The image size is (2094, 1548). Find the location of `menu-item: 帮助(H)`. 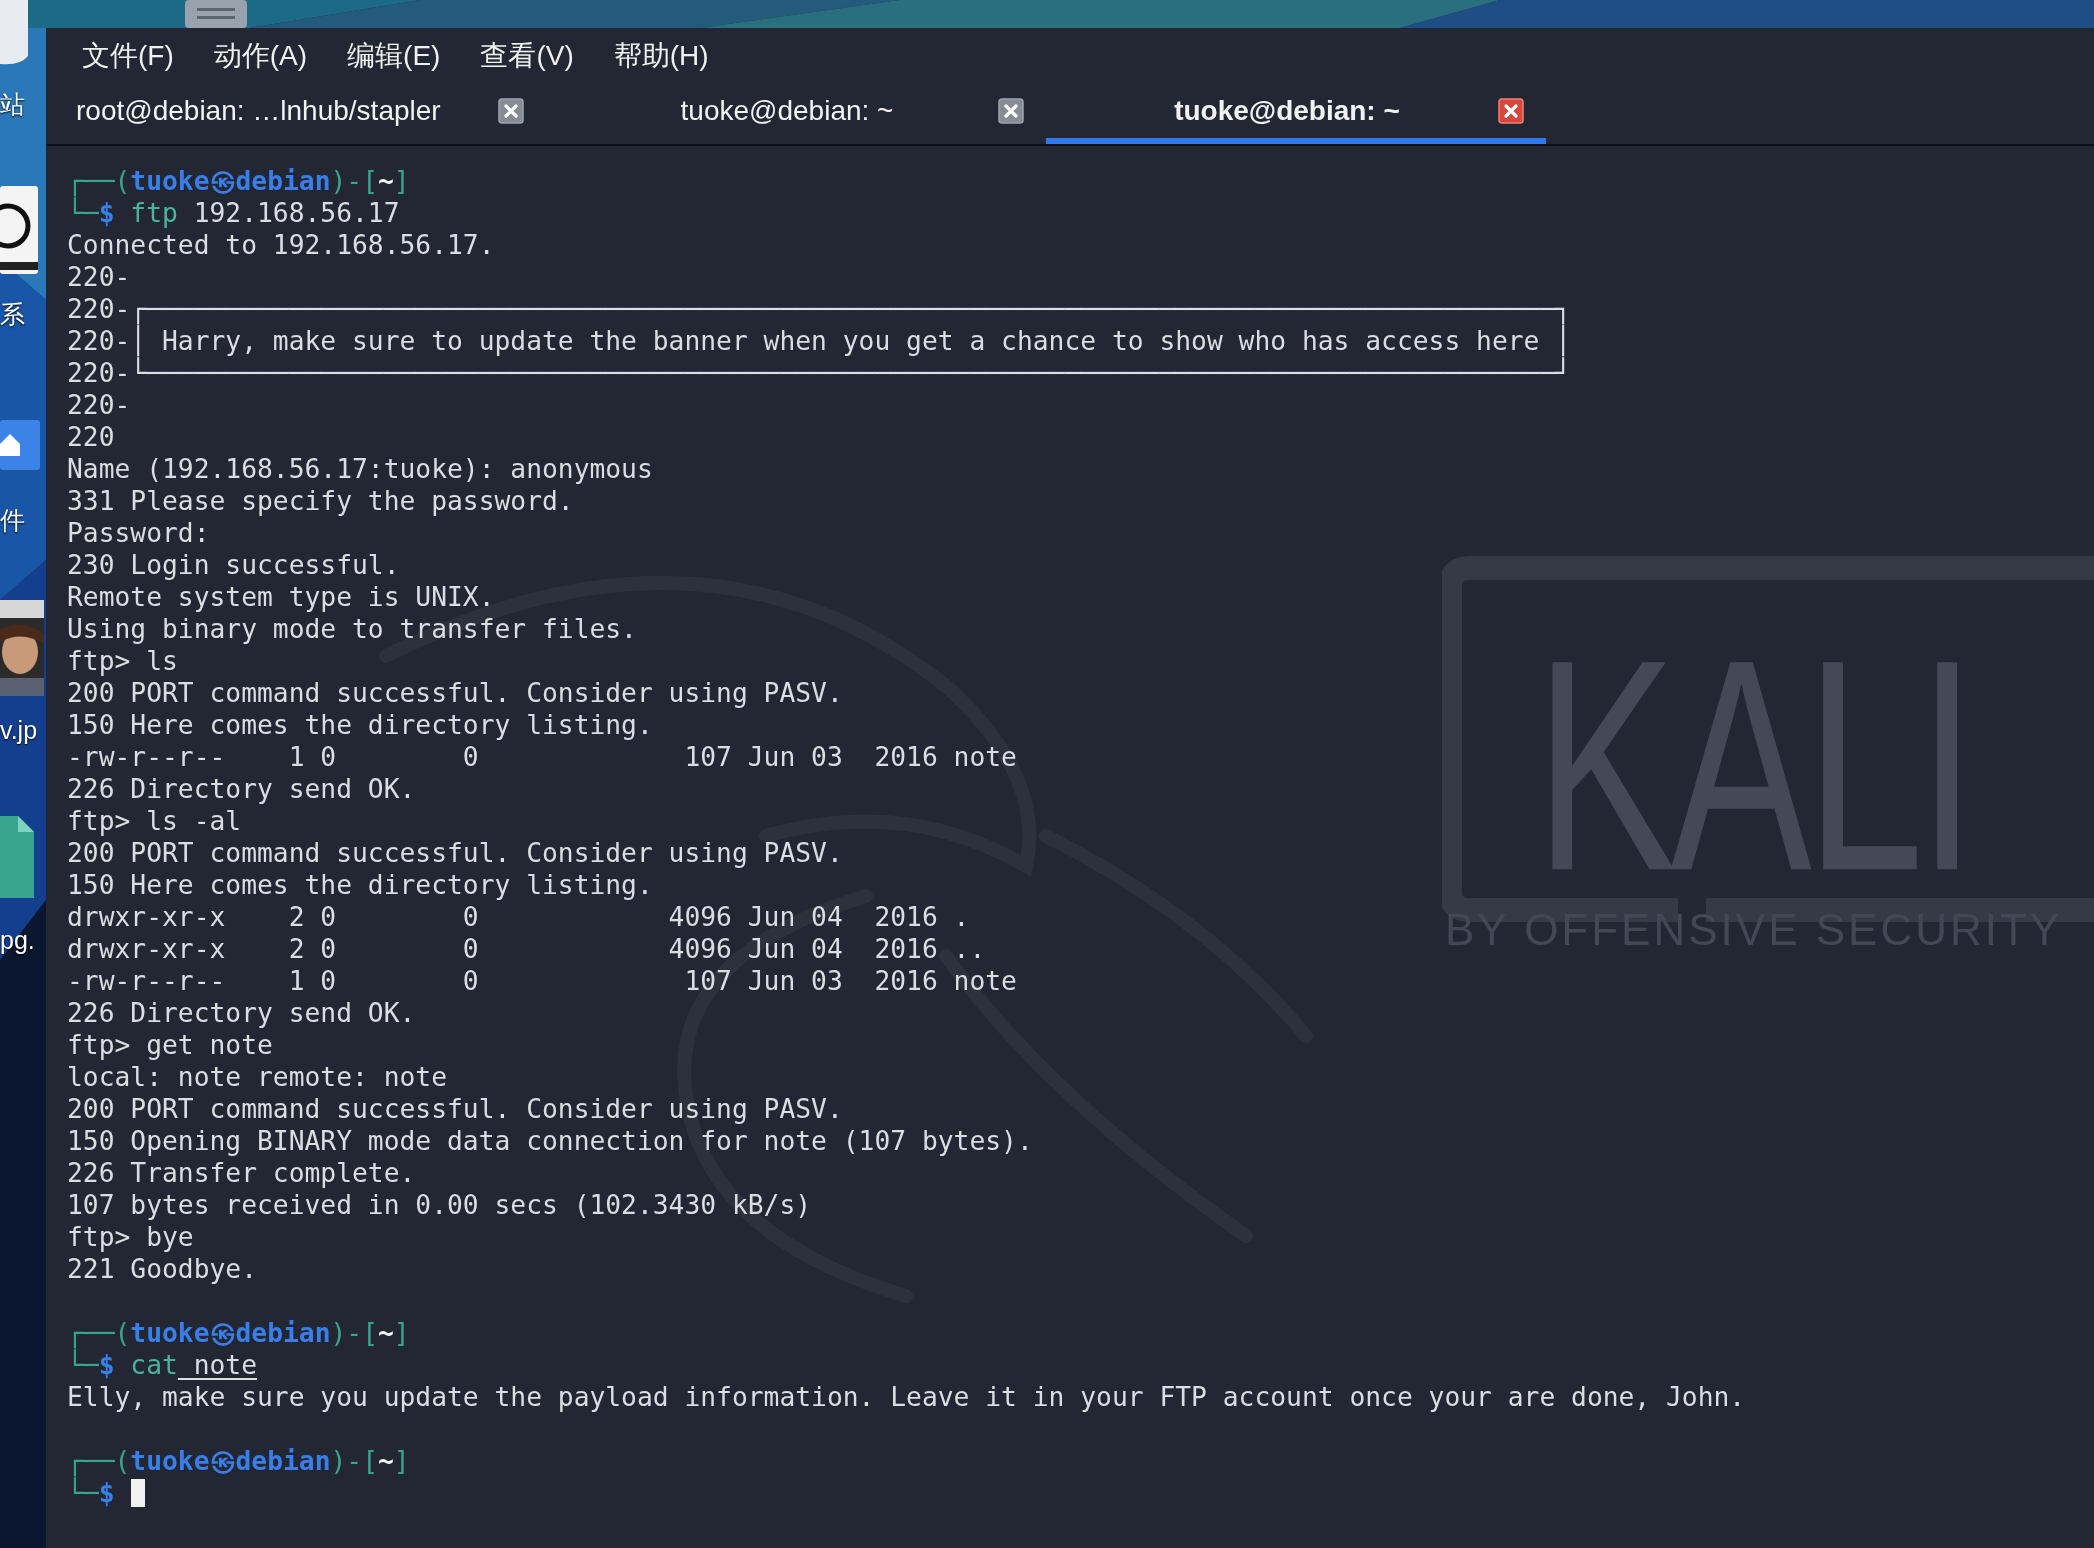

menu-item: 帮助(H) is located at coordinates (661, 55).